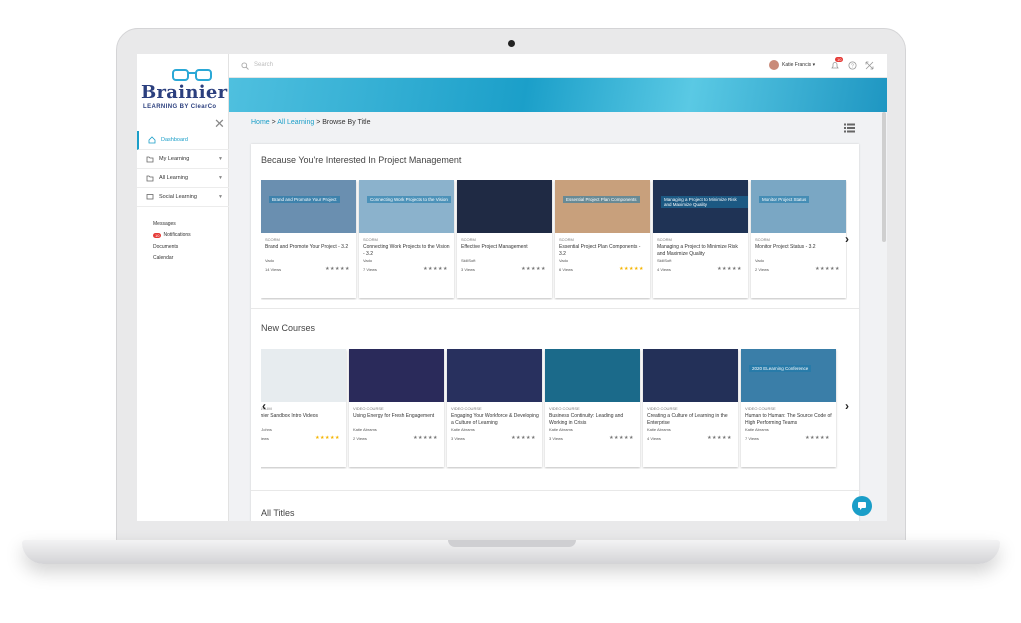  What do you see at coordinates (273, 269) in the screenshot?
I see `course-views: 14 Views` at bounding box center [273, 269].